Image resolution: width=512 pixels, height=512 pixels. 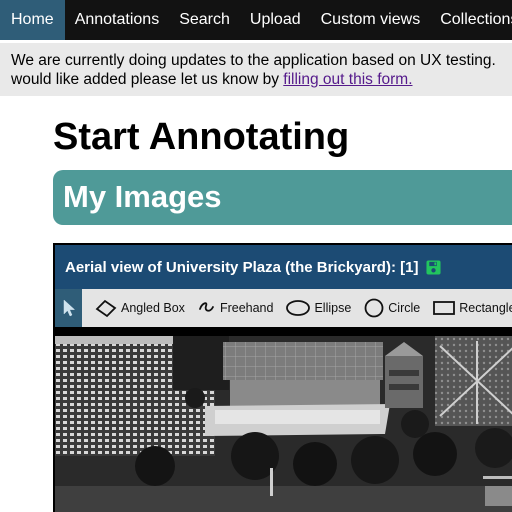 What do you see at coordinates (204, 20) in the screenshot?
I see `nav-search: Search` at bounding box center [204, 20].